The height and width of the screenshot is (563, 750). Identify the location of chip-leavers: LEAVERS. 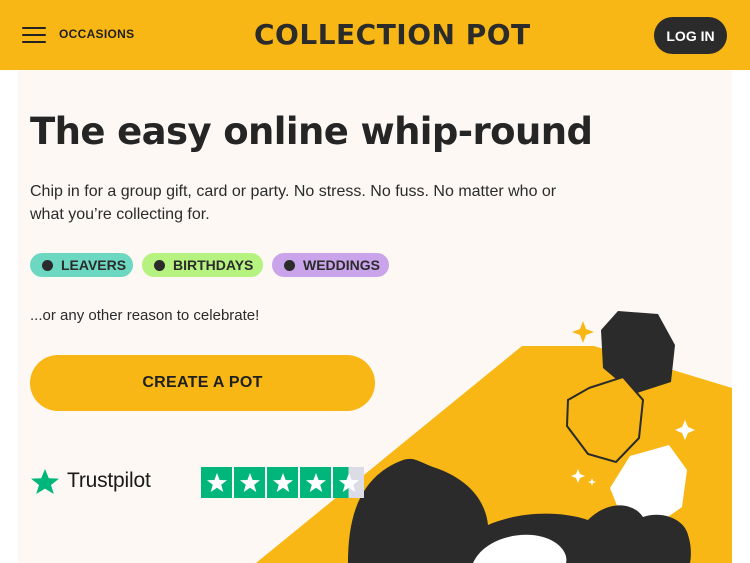
(81, 265).